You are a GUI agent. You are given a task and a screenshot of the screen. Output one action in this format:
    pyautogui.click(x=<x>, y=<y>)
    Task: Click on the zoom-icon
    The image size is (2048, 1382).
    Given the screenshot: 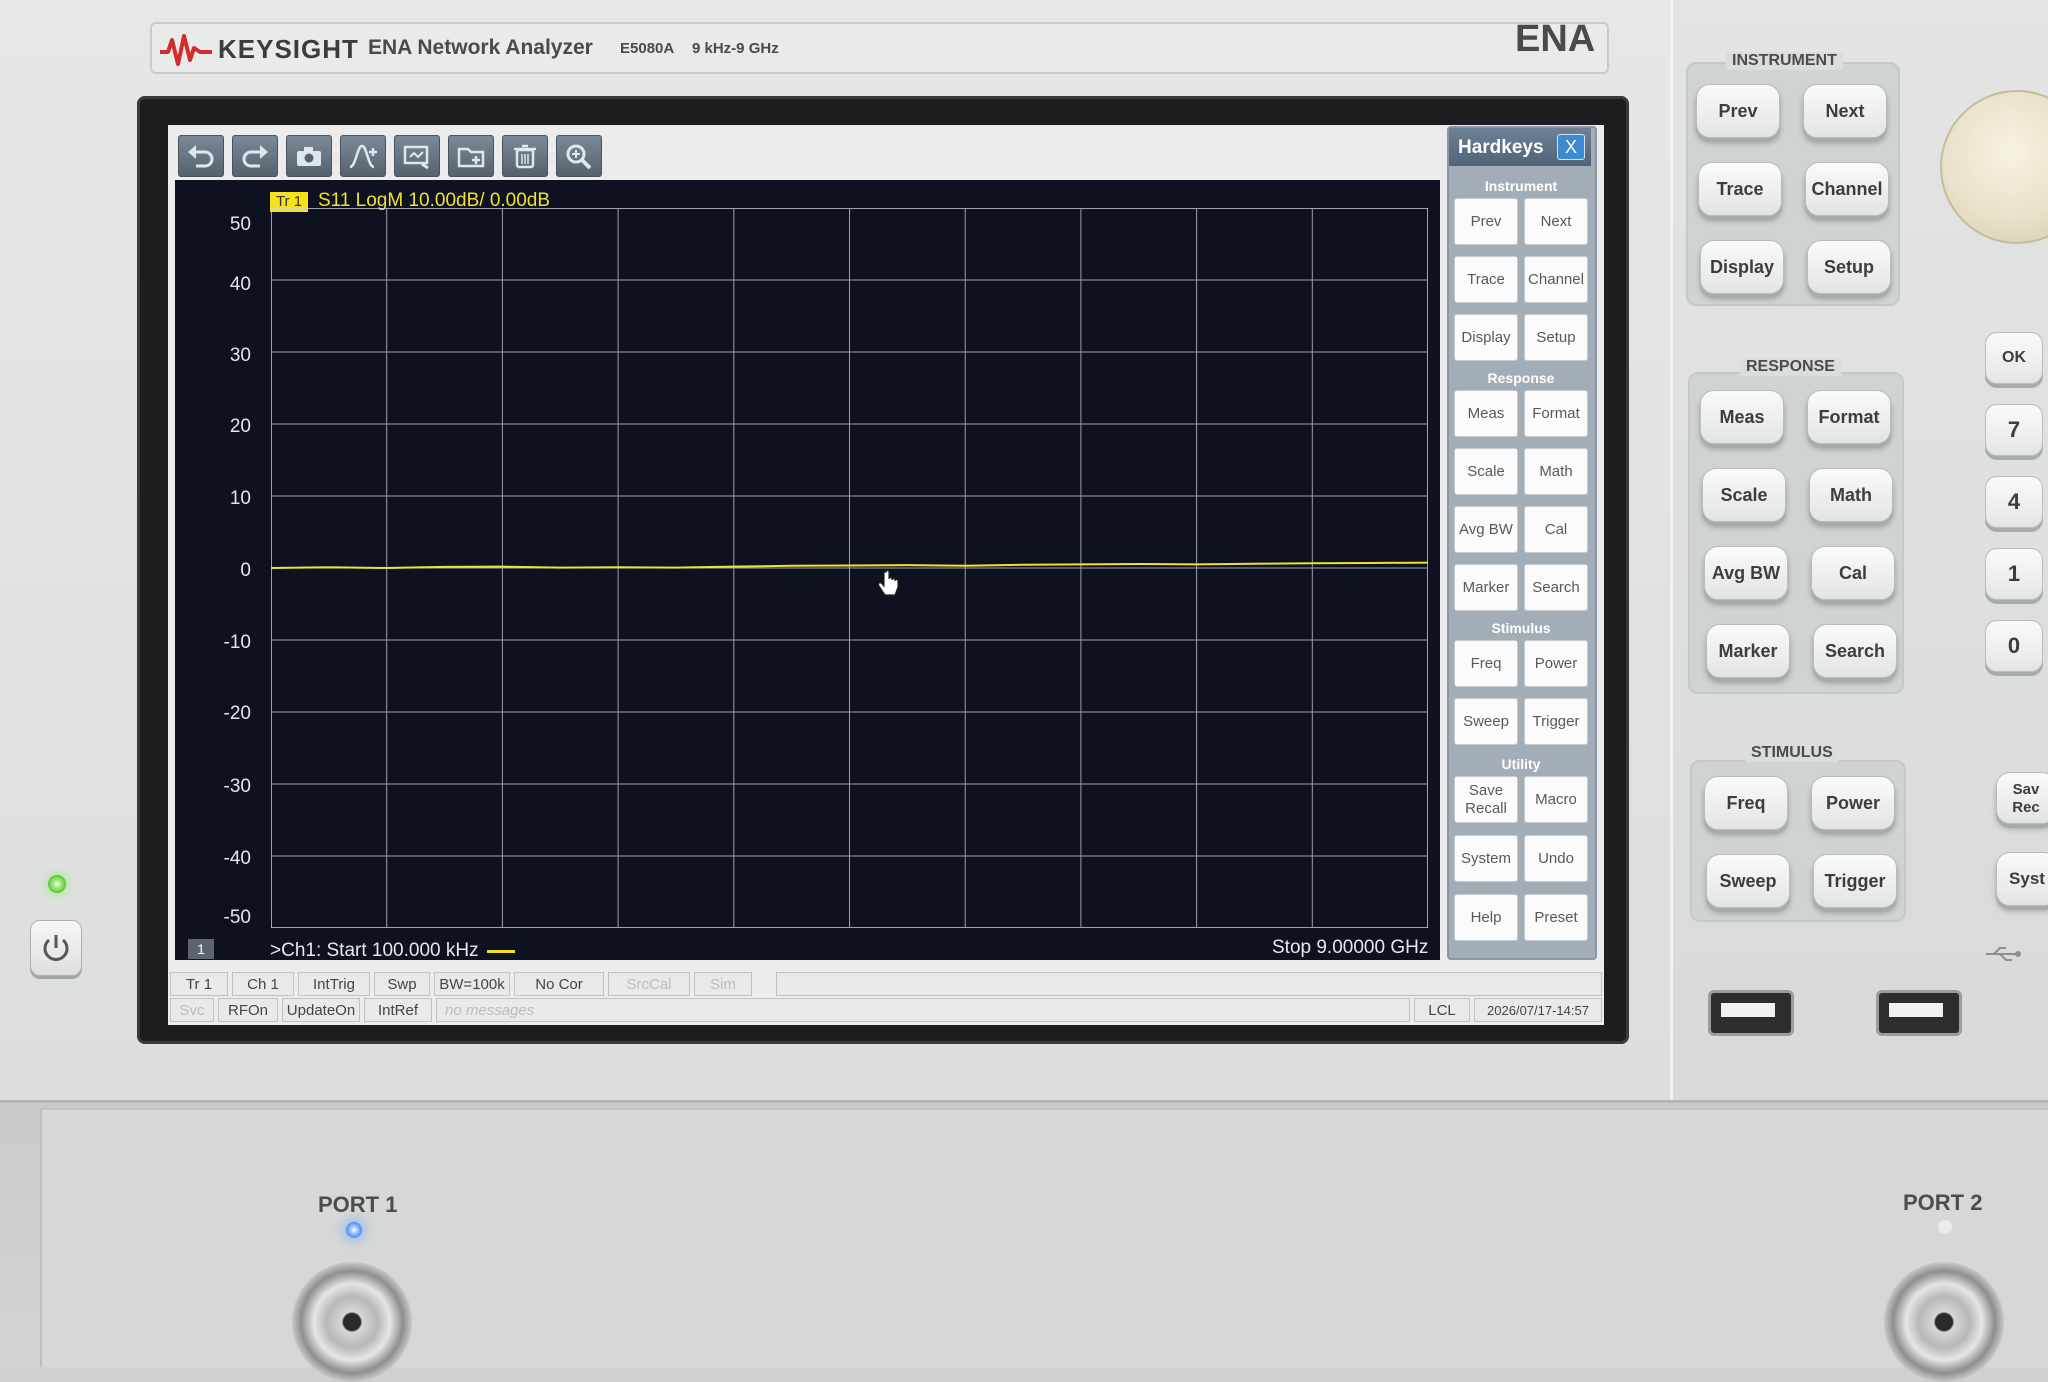 What is the action you would take?
    pyautogui.click(x=579, y=157)
    